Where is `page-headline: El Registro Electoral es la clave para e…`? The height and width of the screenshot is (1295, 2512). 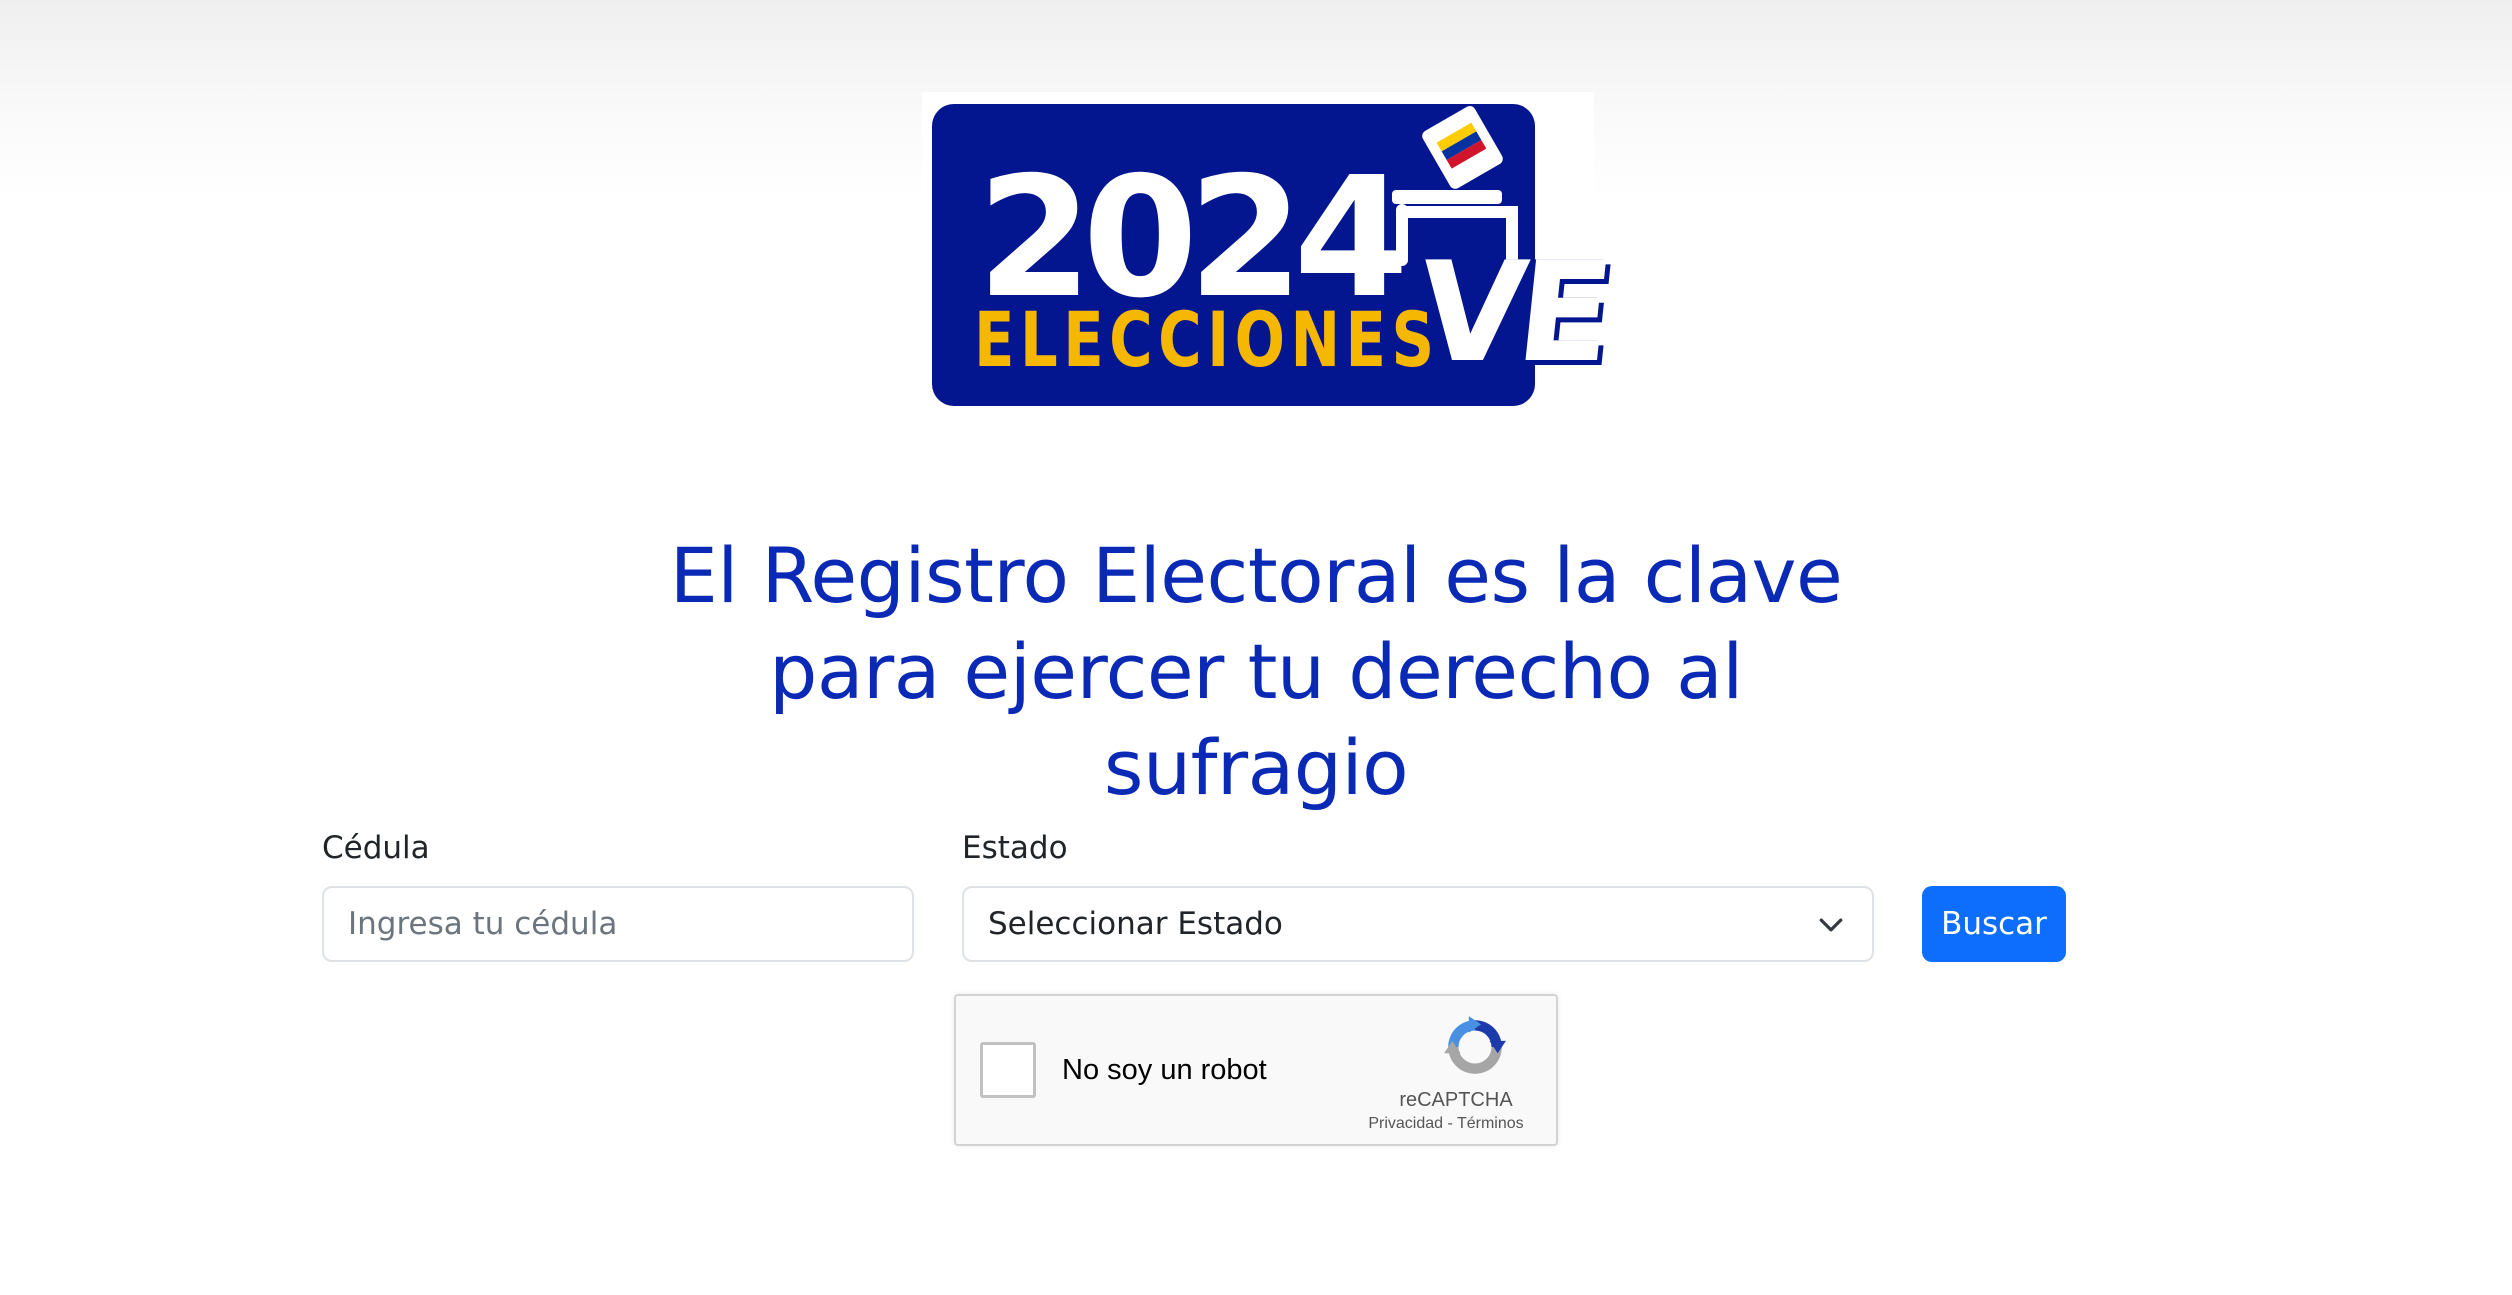 page-headline: El Registro Electoral es la clave para e… is located at coordinates (1256, 671).